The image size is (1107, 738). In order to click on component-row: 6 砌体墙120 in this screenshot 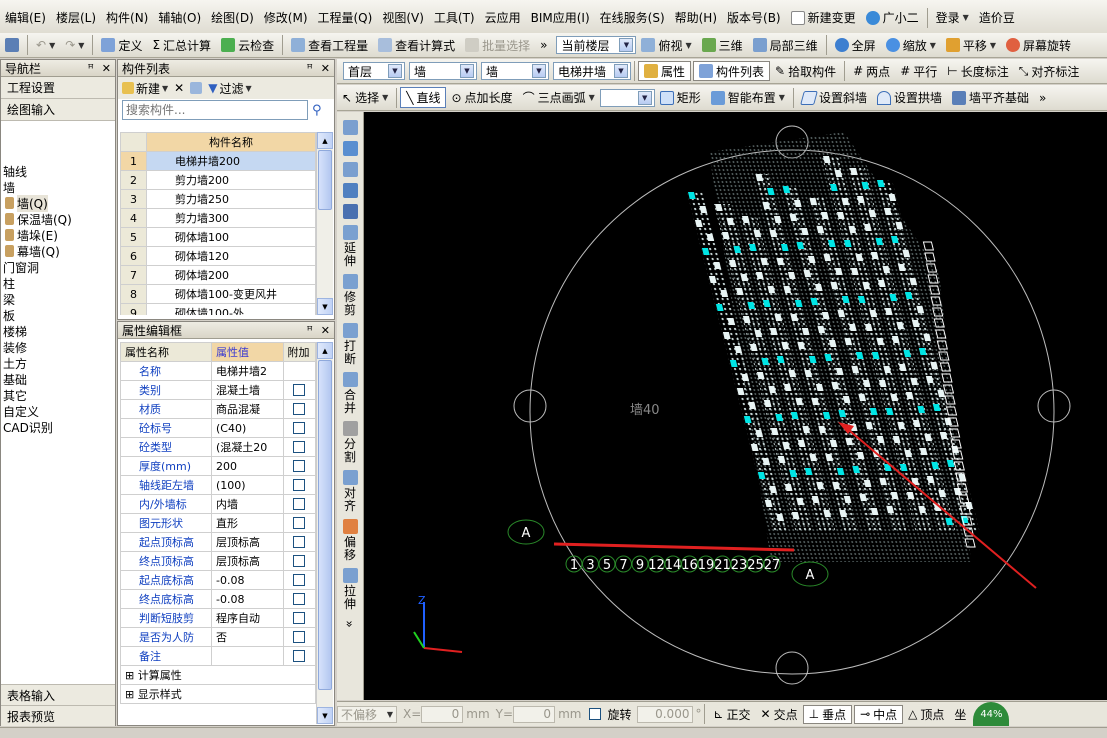, I will do `click(218, 256)`.